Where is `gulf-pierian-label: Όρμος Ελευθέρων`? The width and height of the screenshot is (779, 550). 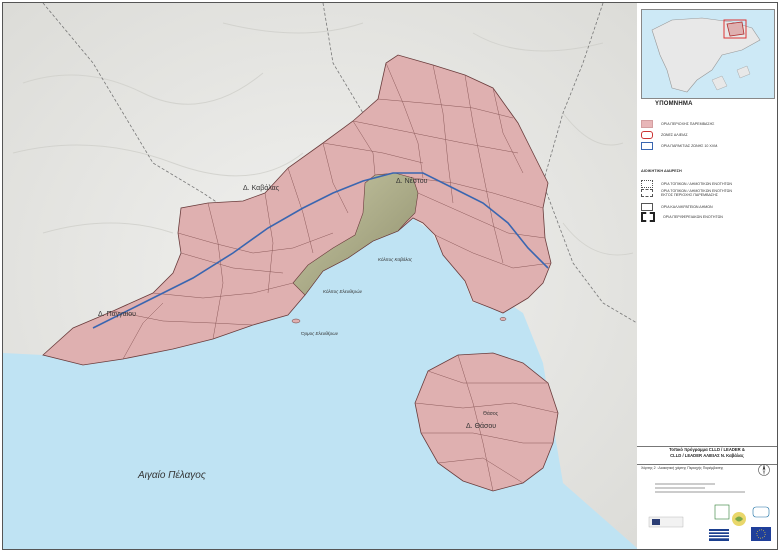
gulf-pierian-label: Όρμος Ελευθέρων is located at coordinates (319, 333).